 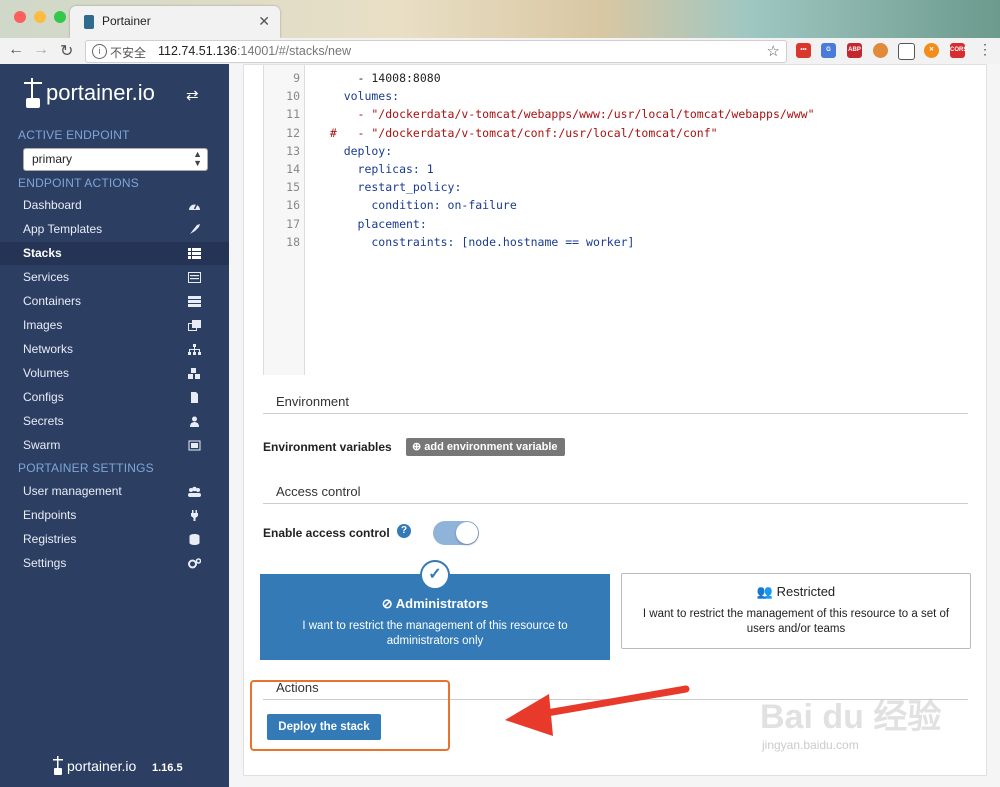 What do you see at coordinates (66, 51) in the screenshot?
I see `reload-icon: ↻` at bounding box center [66, 51].